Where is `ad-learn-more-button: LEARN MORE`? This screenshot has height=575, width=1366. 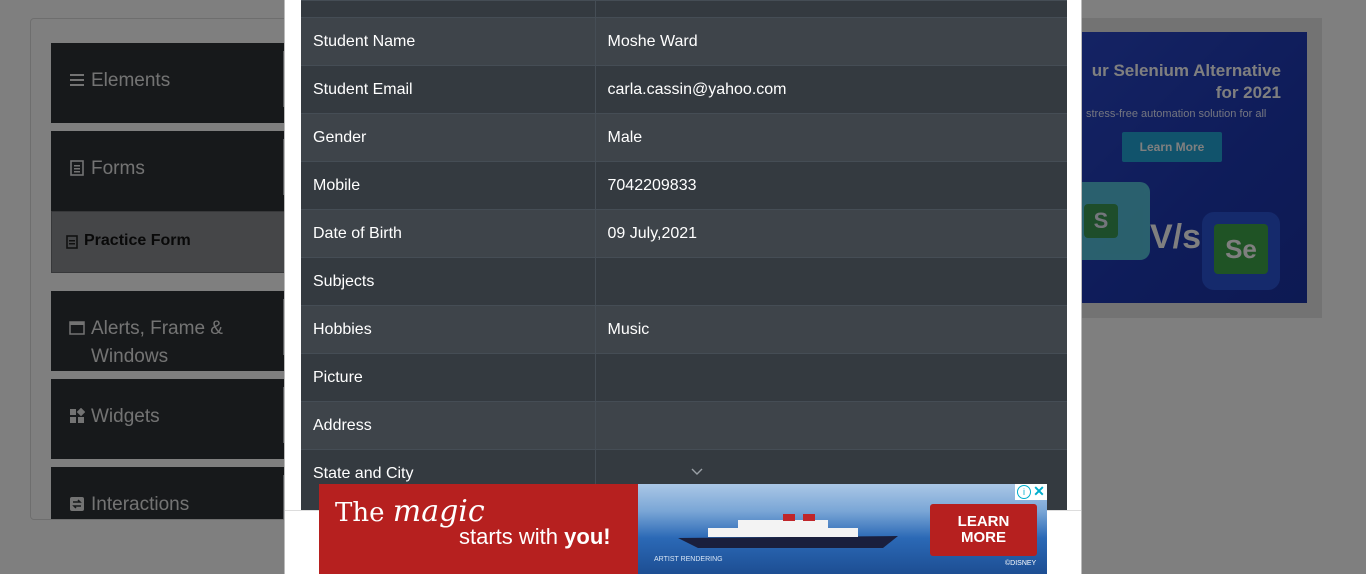
ad-learn-more-button: LEARN MORE is located at coordinates (983, 530).